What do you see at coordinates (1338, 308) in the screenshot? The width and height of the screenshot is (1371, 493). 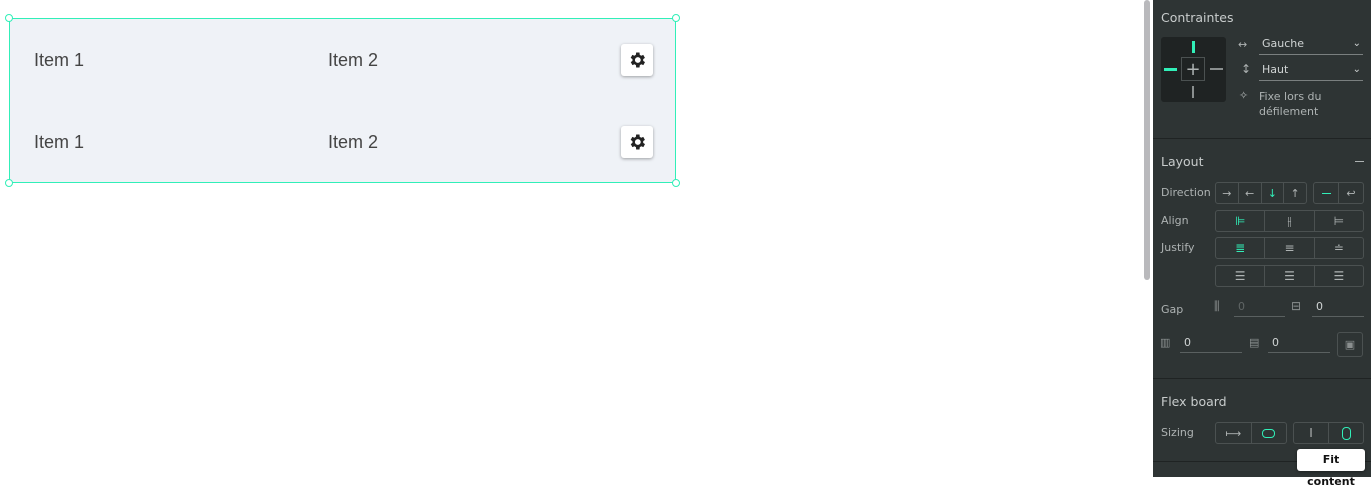 I see `column-gap-input: 0` at bounding box center [1338, 308].